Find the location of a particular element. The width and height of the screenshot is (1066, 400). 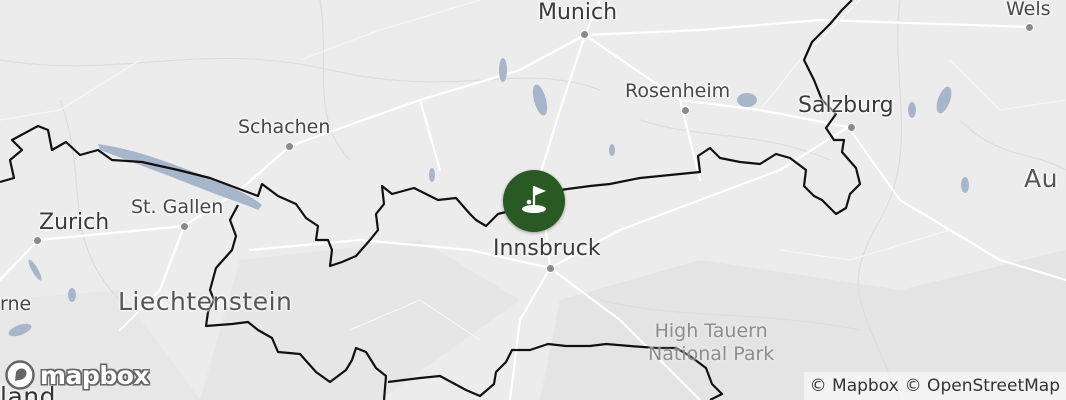

mapbox-logo-text: mapbox is located at coordinates (95, 375).